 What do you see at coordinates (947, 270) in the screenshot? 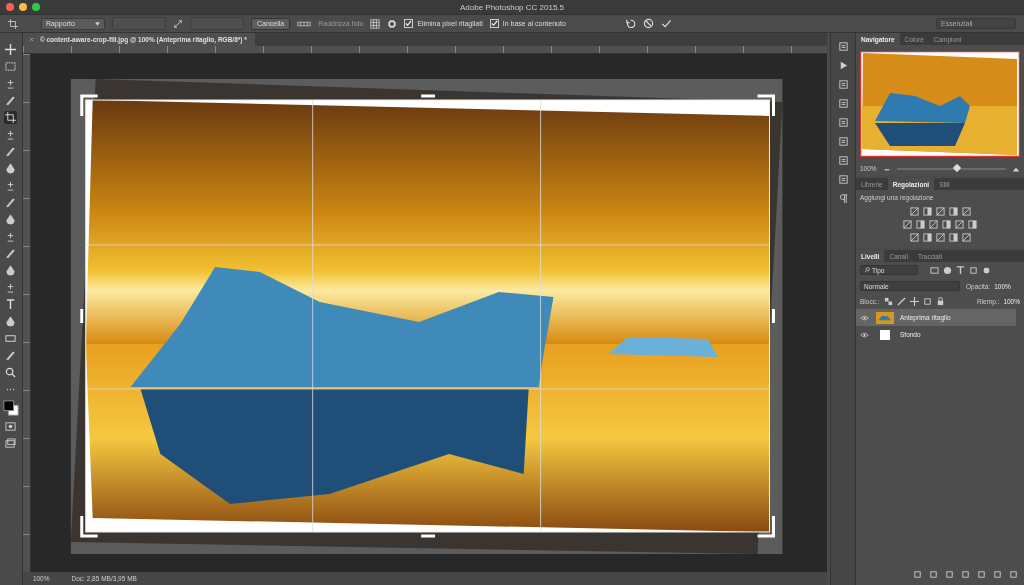
I see `adjustment-filter-icon` at bounding box center [947, 270].